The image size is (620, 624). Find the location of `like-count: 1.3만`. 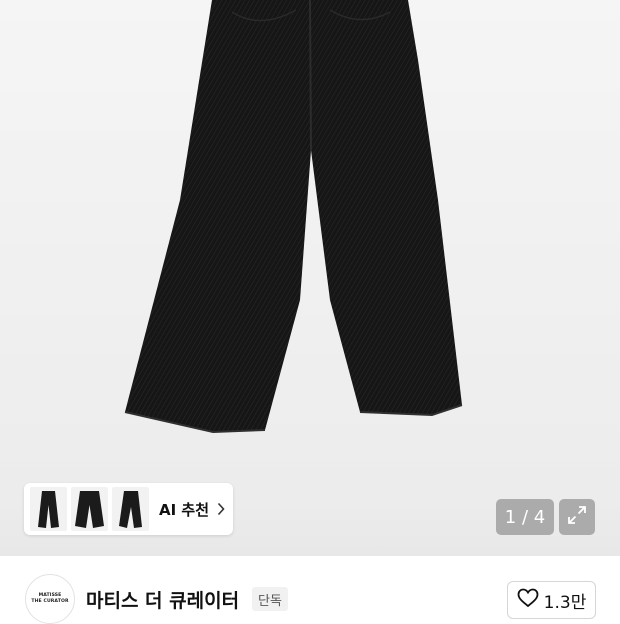

like-count: 1.3만 is located at coordinates (565, 602).